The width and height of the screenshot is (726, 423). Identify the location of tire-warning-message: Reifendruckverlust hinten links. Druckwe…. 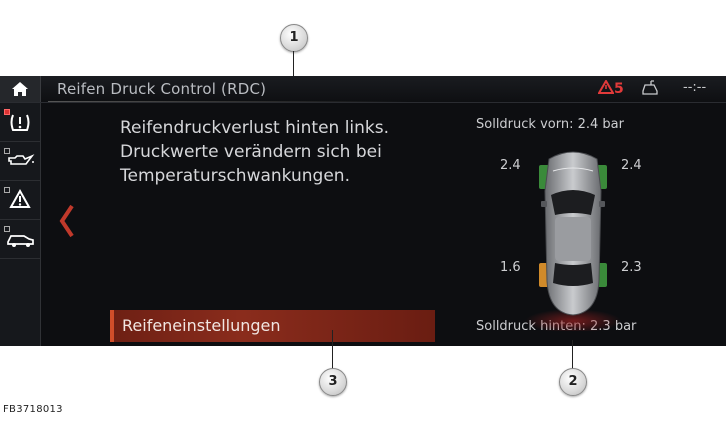
(290, 152).